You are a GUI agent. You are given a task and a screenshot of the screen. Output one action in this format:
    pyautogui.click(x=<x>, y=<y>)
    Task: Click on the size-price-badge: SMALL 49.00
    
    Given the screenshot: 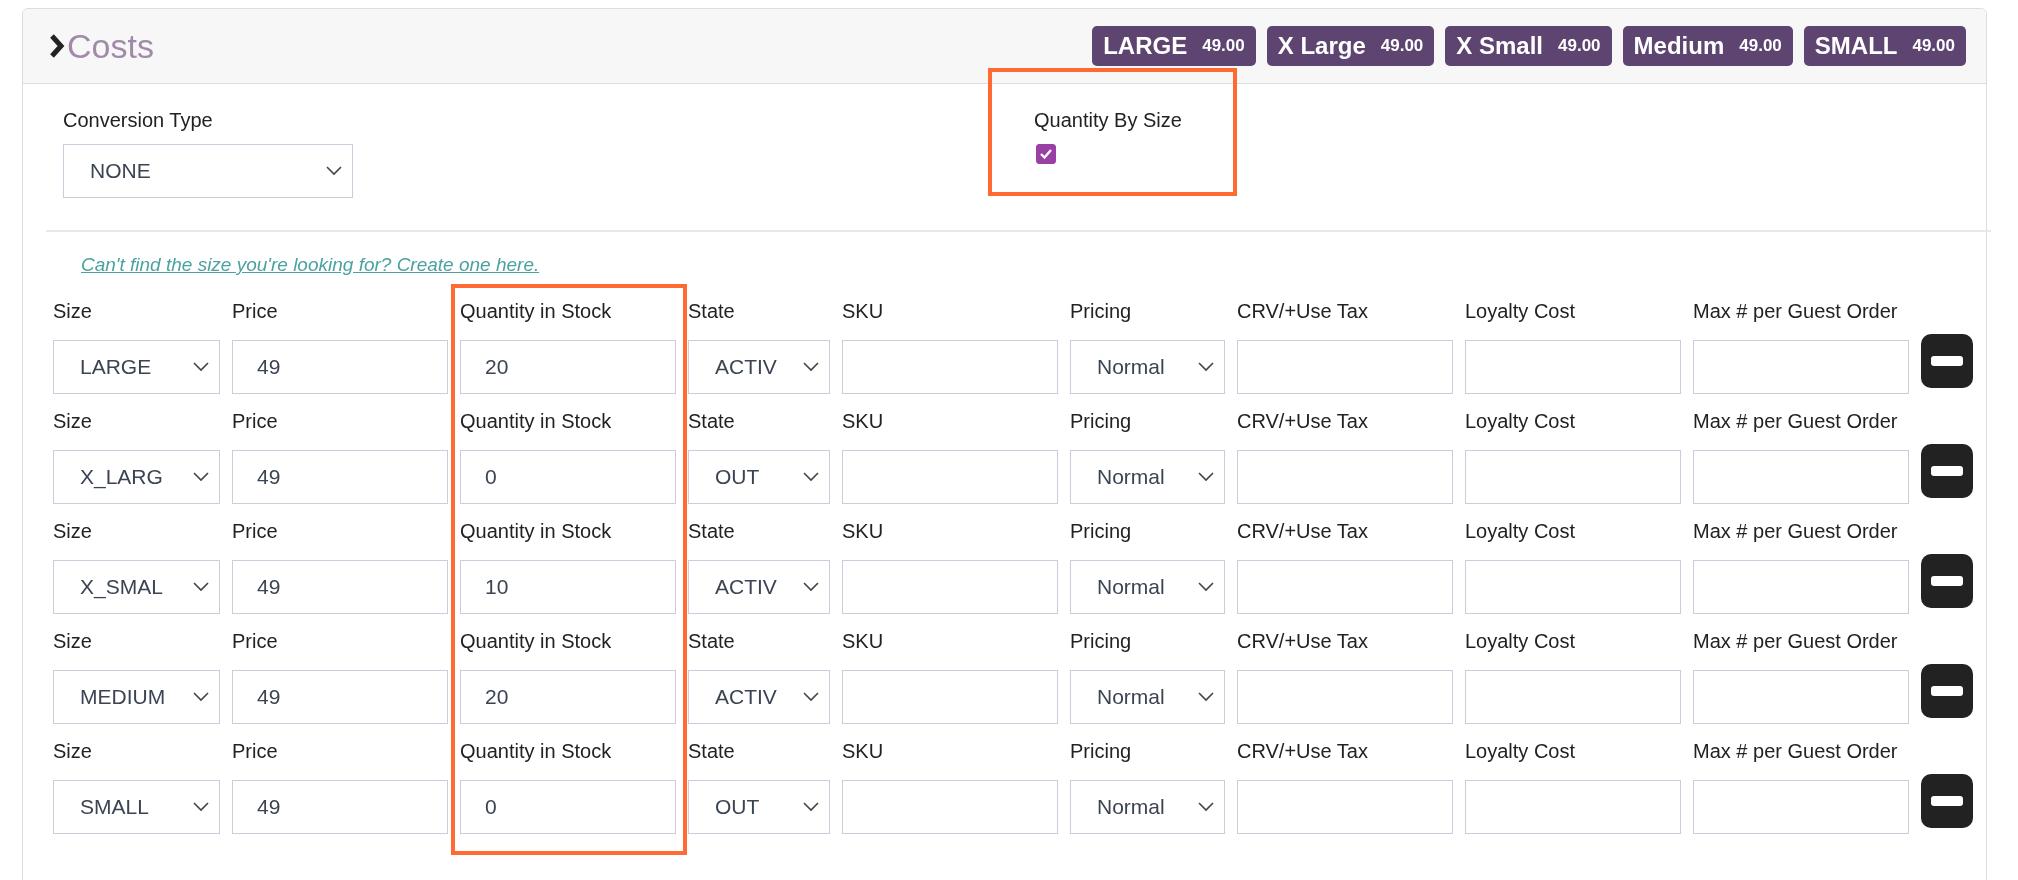 What is the action you would take?
    pyautogui.click(x=1884, y=46)
    